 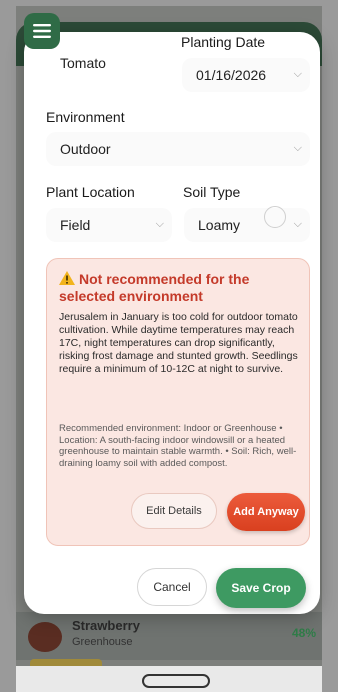 I want to click on menu-icon, so click(x=42, y=31).